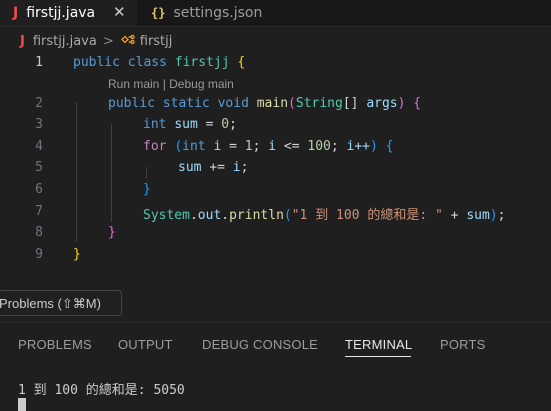  I want to click on code-line-3: int sum = 0;, so click(190, 124).